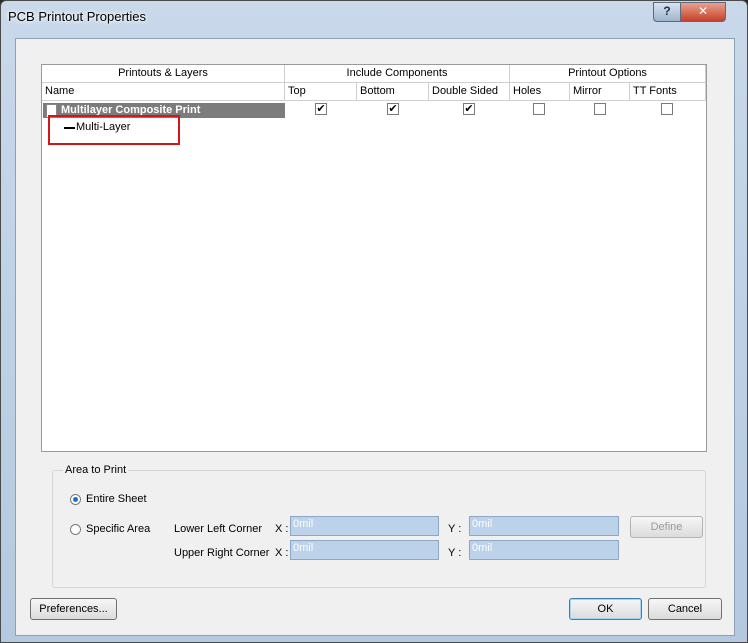 The image size is (748, 643). Describe the element at coordinates (75, 529) in the screenshot. I see `specific-area-radio` at that location.